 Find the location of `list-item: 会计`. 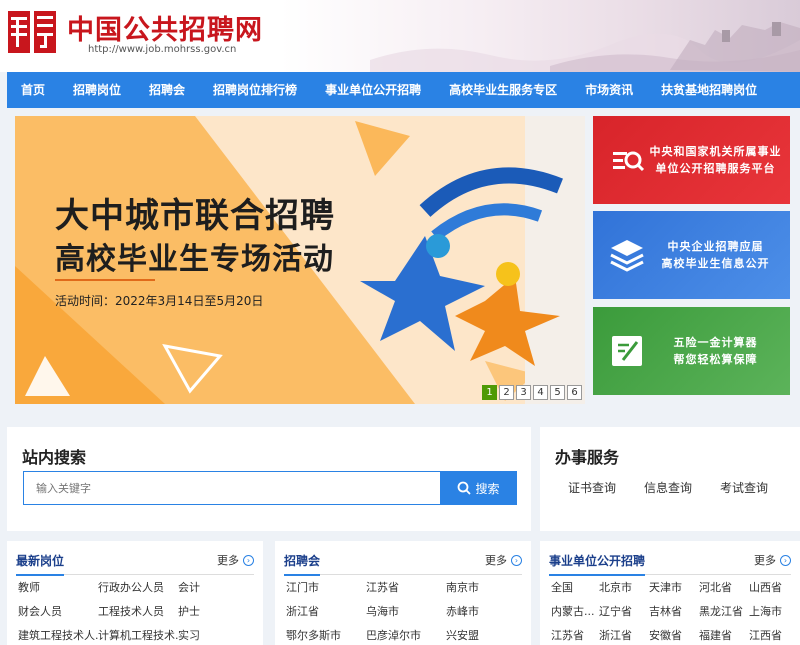

list-item: 会计 is located at coordinates (213, 588).